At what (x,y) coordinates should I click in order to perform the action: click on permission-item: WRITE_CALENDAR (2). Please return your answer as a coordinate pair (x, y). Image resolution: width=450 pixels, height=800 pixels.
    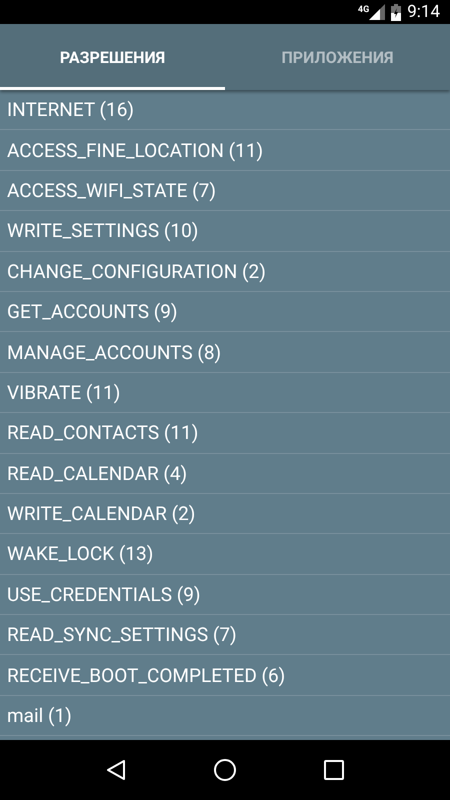
    Looking at the image, I should click on (225, 514).